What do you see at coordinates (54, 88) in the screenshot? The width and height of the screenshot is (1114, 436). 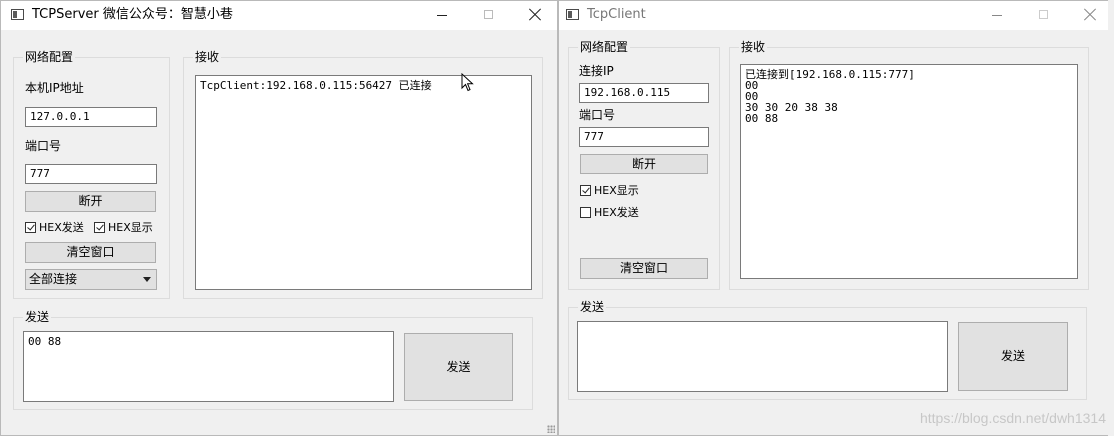 I see `local-ip-label: 本机IP地址` at bounding box center [54, 88].